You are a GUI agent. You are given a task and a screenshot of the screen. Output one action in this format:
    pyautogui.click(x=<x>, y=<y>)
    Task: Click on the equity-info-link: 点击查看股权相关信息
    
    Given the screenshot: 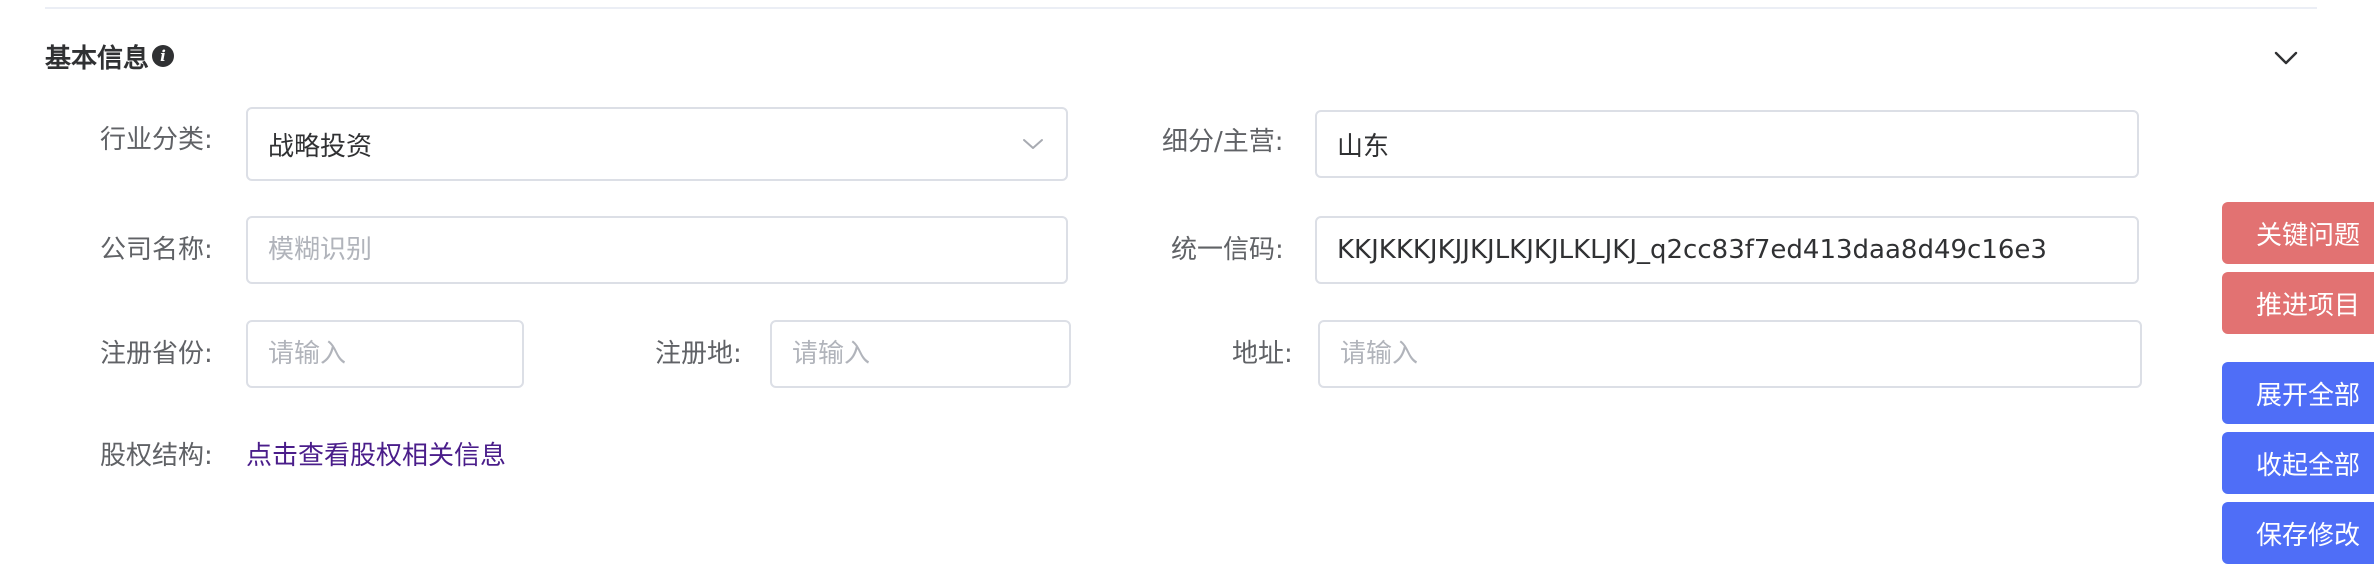 What is the action you would take?
    pyautogui.click(x=376, y=456)
    